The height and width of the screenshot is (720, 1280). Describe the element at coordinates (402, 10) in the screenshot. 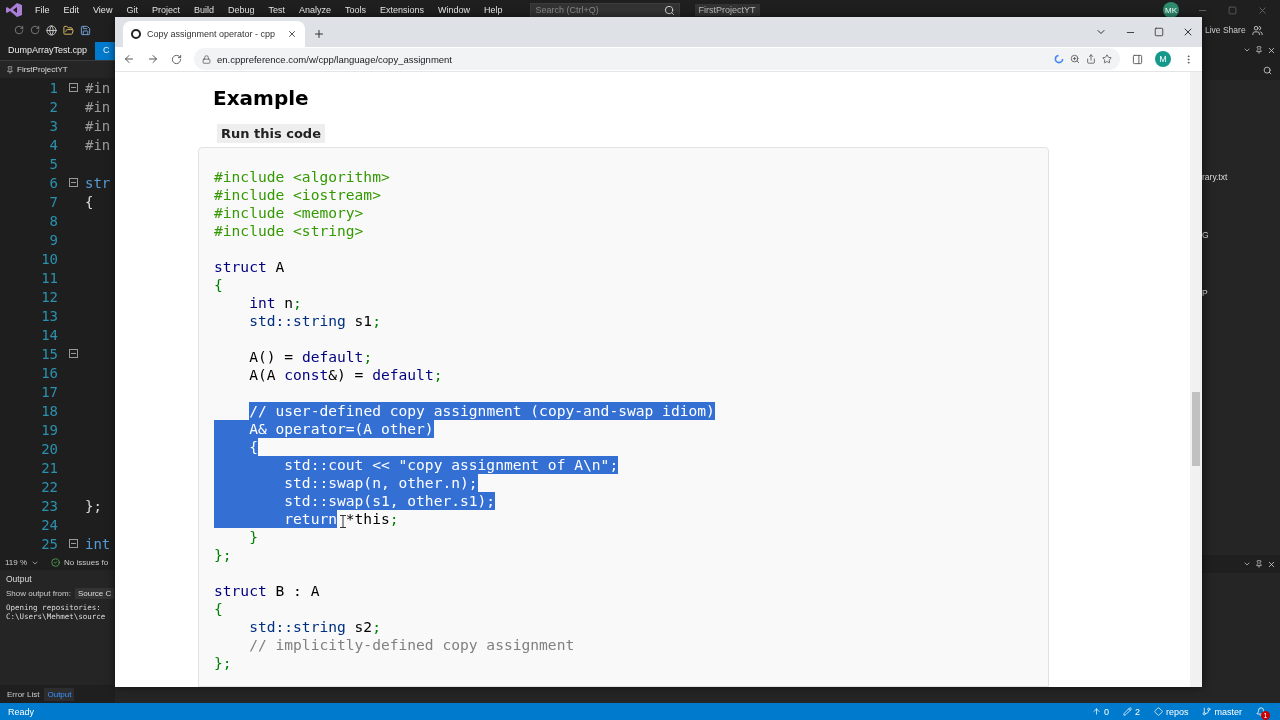

I see `menu-item: Extensions` at that location.